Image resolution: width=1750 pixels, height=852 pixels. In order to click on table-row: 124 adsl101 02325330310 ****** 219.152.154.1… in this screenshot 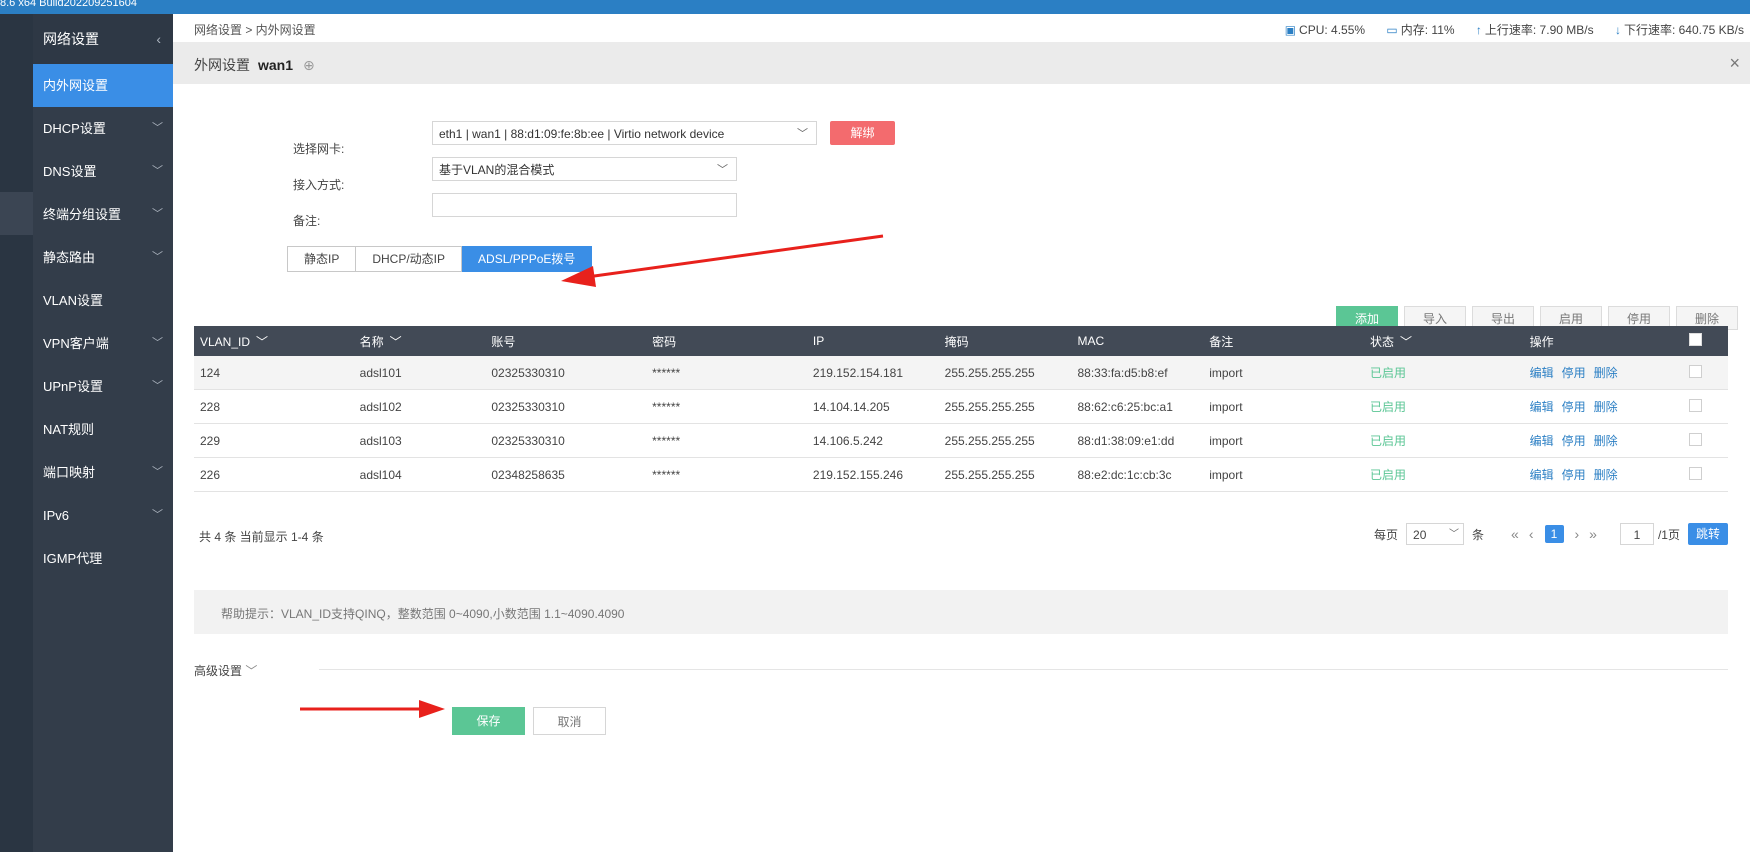, I will do `click(961, 373)`.